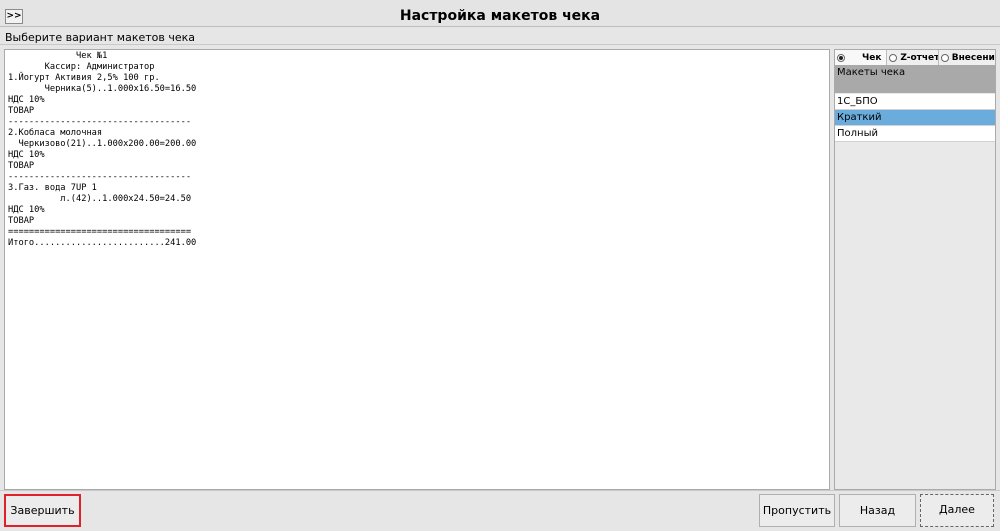 The image size is (1000, 531). Describe the element at coordinates (915, 79) in the screenshot. I see `list-header: Макеты чека` at that location.